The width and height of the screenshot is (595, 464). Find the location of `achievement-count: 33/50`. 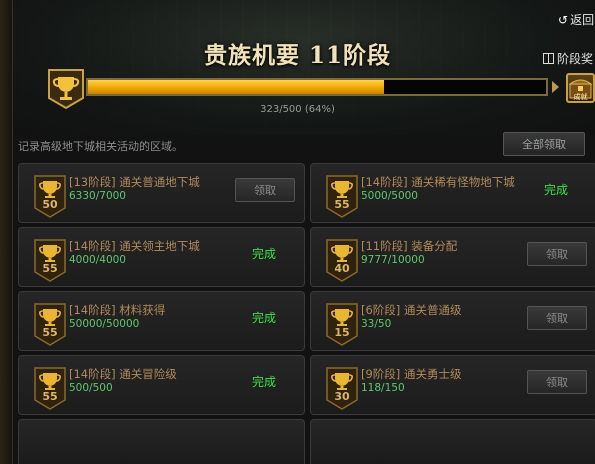

achievement-count: 33/50 is located at coordinates (376, 324).